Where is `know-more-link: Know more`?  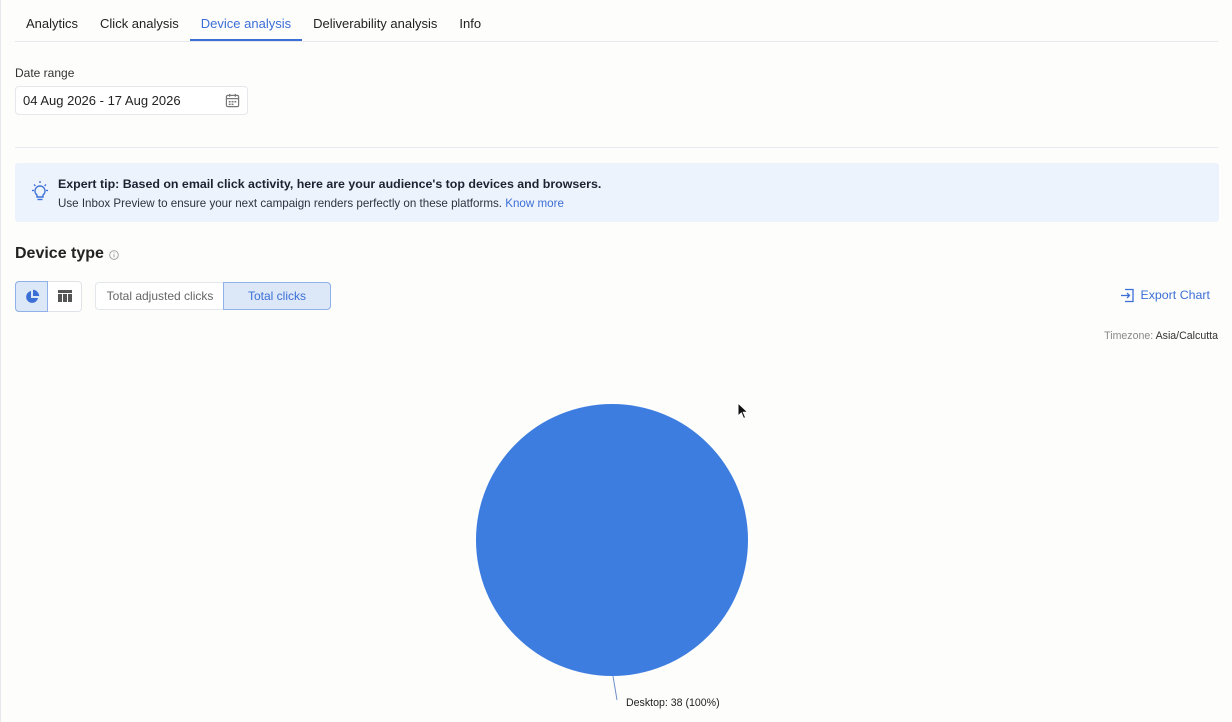 know-more-link: Know more is located at coordinates (534, 203).